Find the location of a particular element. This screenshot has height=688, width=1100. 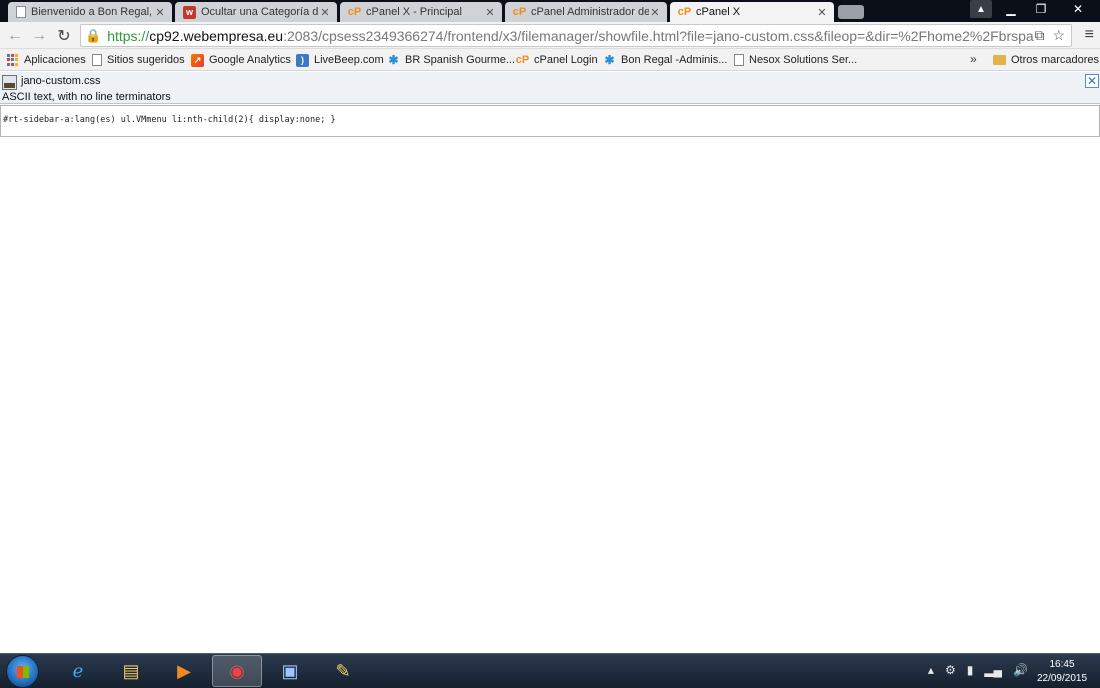

system-tray: ▴ ⚙ ▮ ▂▄ 🔊 is located at coordinates (978, 670).